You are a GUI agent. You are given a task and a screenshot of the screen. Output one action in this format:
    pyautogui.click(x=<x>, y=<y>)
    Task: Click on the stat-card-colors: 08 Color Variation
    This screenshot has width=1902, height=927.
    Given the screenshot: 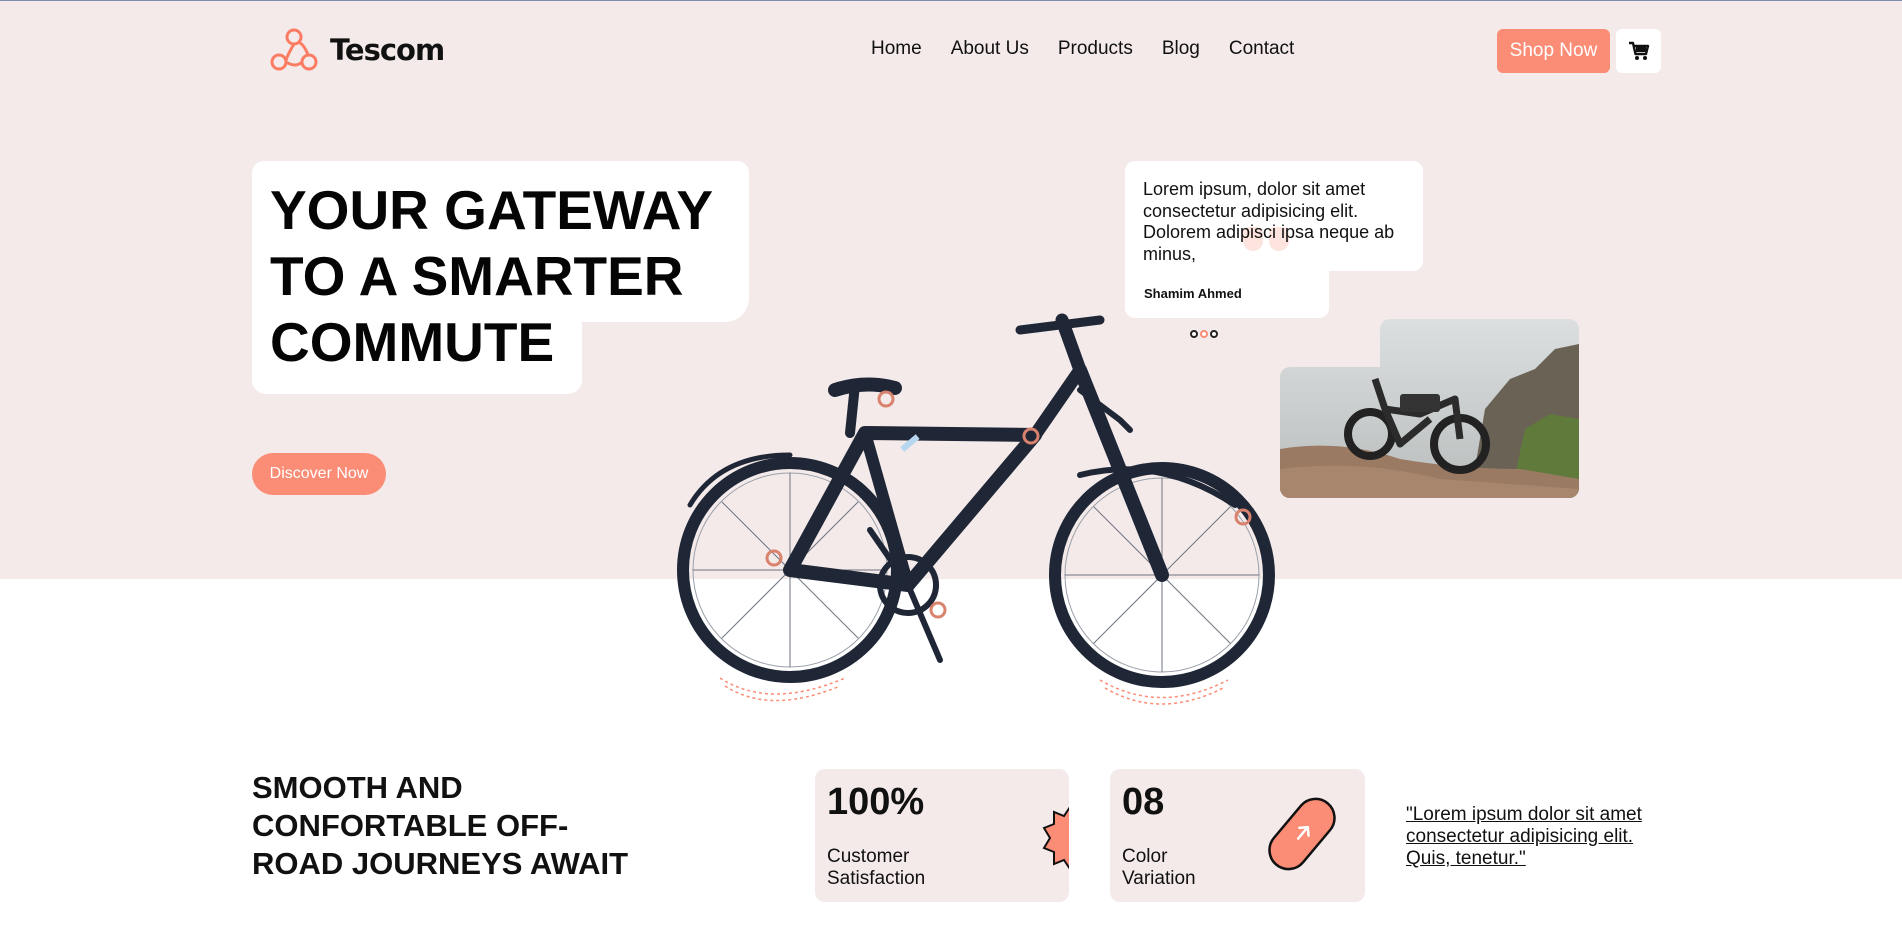 What is the action you would take?
    pyautogui.click(x=1237, y=835)
    